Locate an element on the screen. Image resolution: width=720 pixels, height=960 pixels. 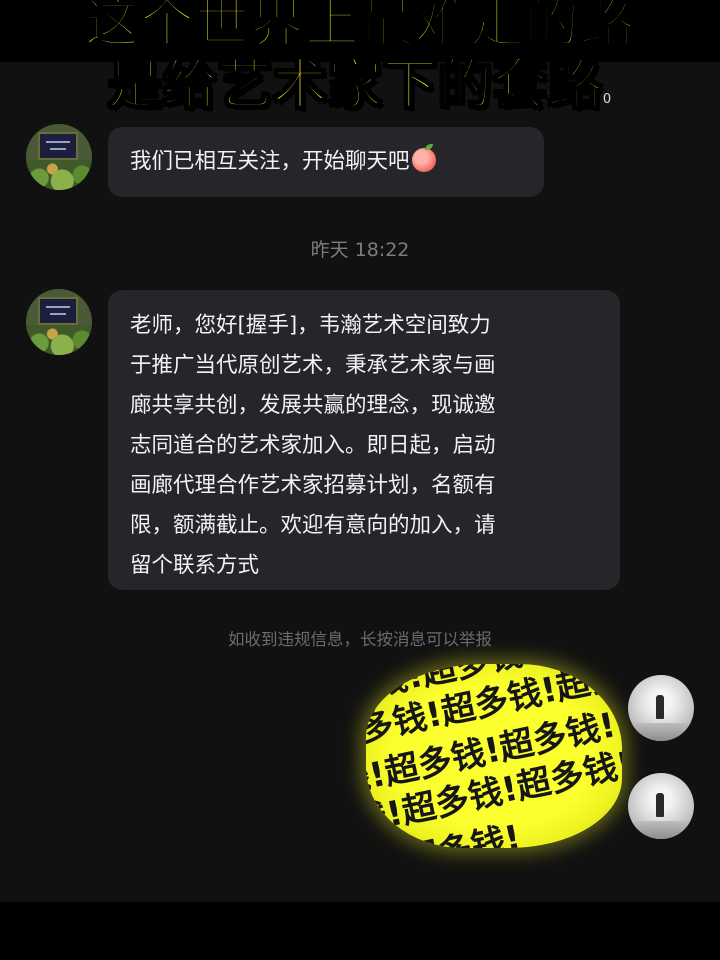
message-line: 志同道合的艺术家加入。即日起，启动 is located at coordinates (313, 445).